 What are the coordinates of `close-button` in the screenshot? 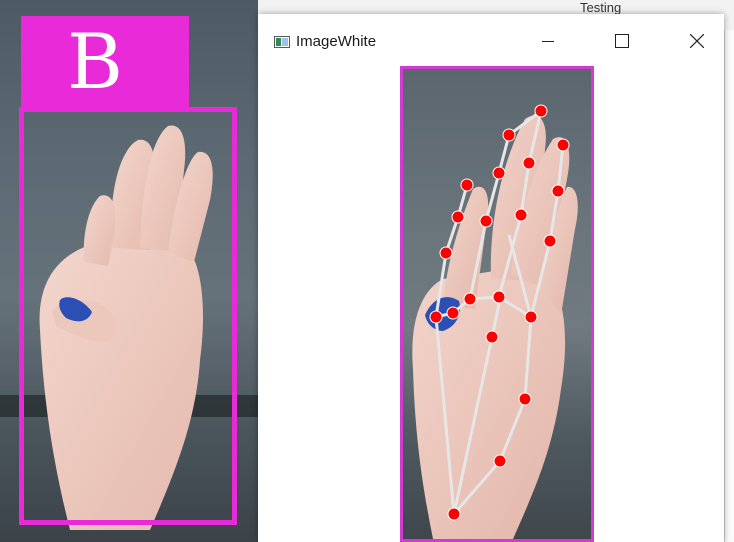 It's located at (697, 41).